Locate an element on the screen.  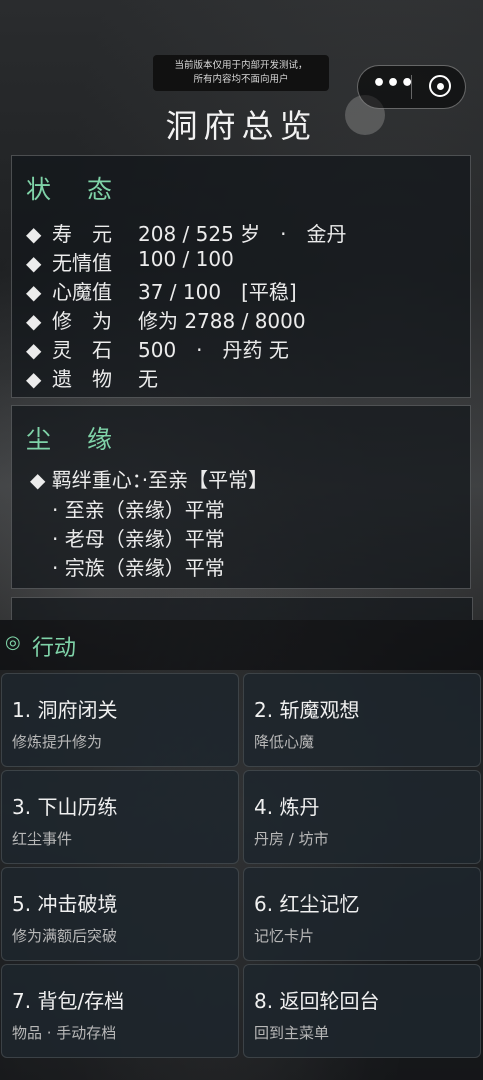
action-title: 6. 红尘记忆 is located at coordinates (307, 904).